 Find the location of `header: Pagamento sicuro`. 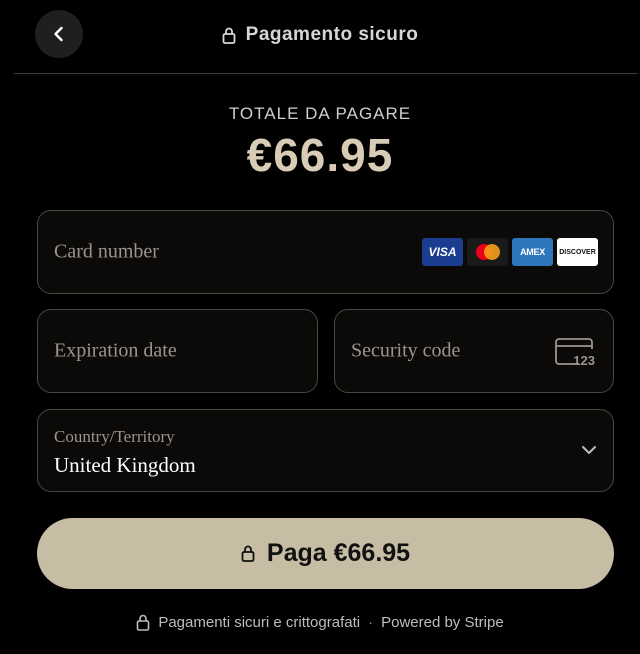

header: Pagamento sicuro is located at coordinates (320, 37).